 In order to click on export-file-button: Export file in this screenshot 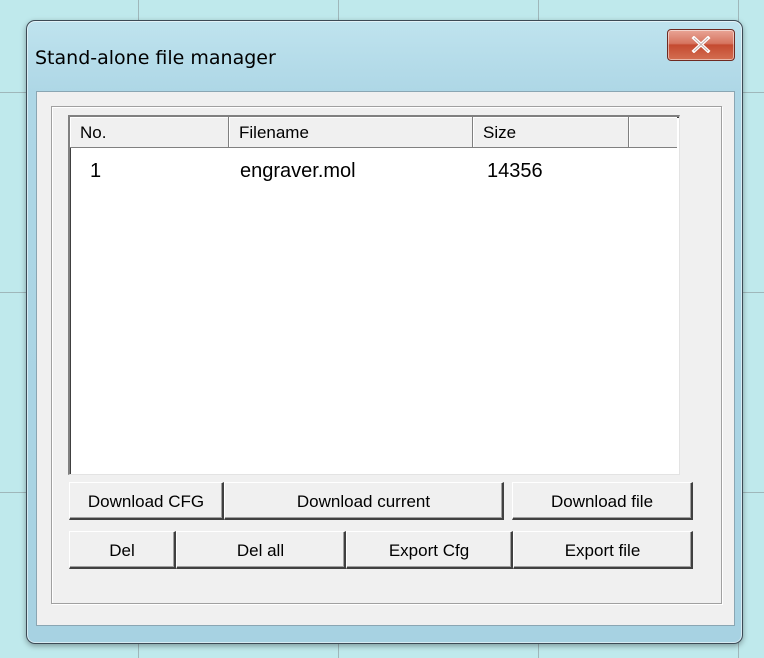, I will do `click(603, 550)`.